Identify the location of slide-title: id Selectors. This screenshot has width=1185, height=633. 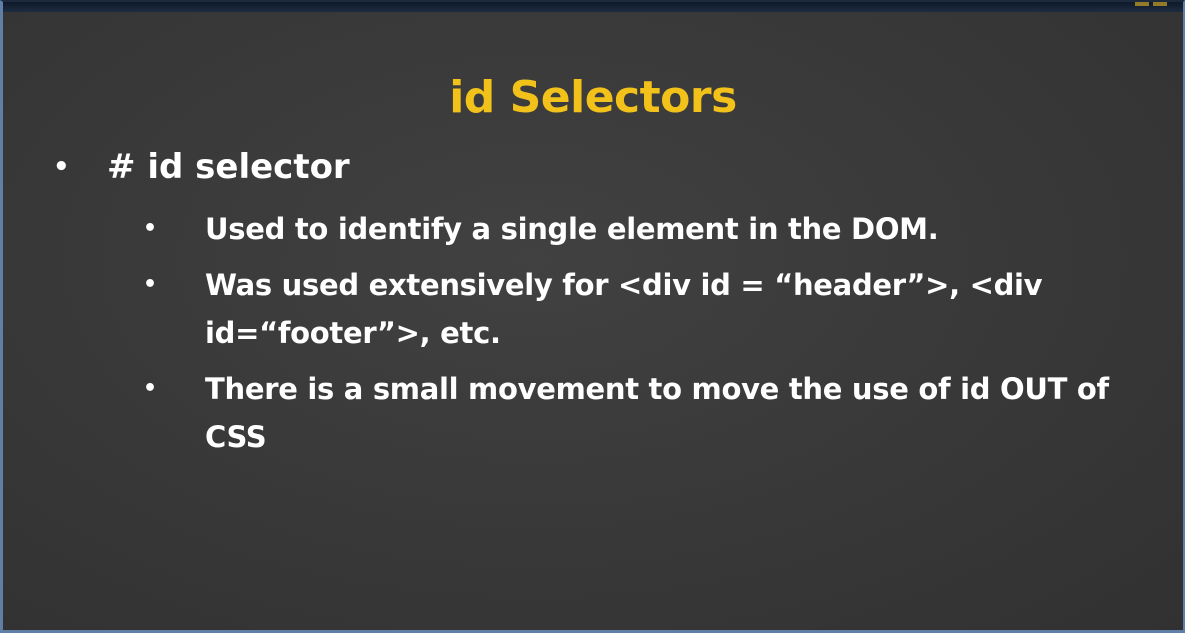
(593, 97).